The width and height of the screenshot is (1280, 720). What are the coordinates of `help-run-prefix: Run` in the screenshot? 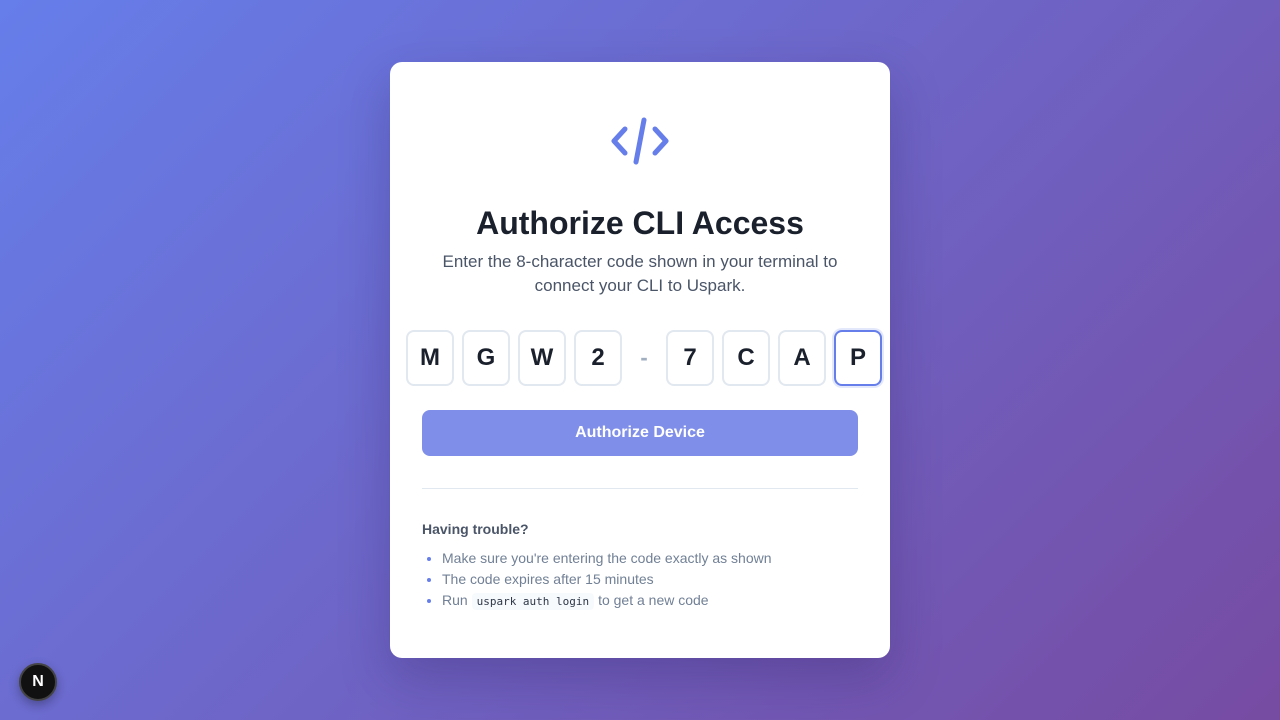 It's located at (455, 600).